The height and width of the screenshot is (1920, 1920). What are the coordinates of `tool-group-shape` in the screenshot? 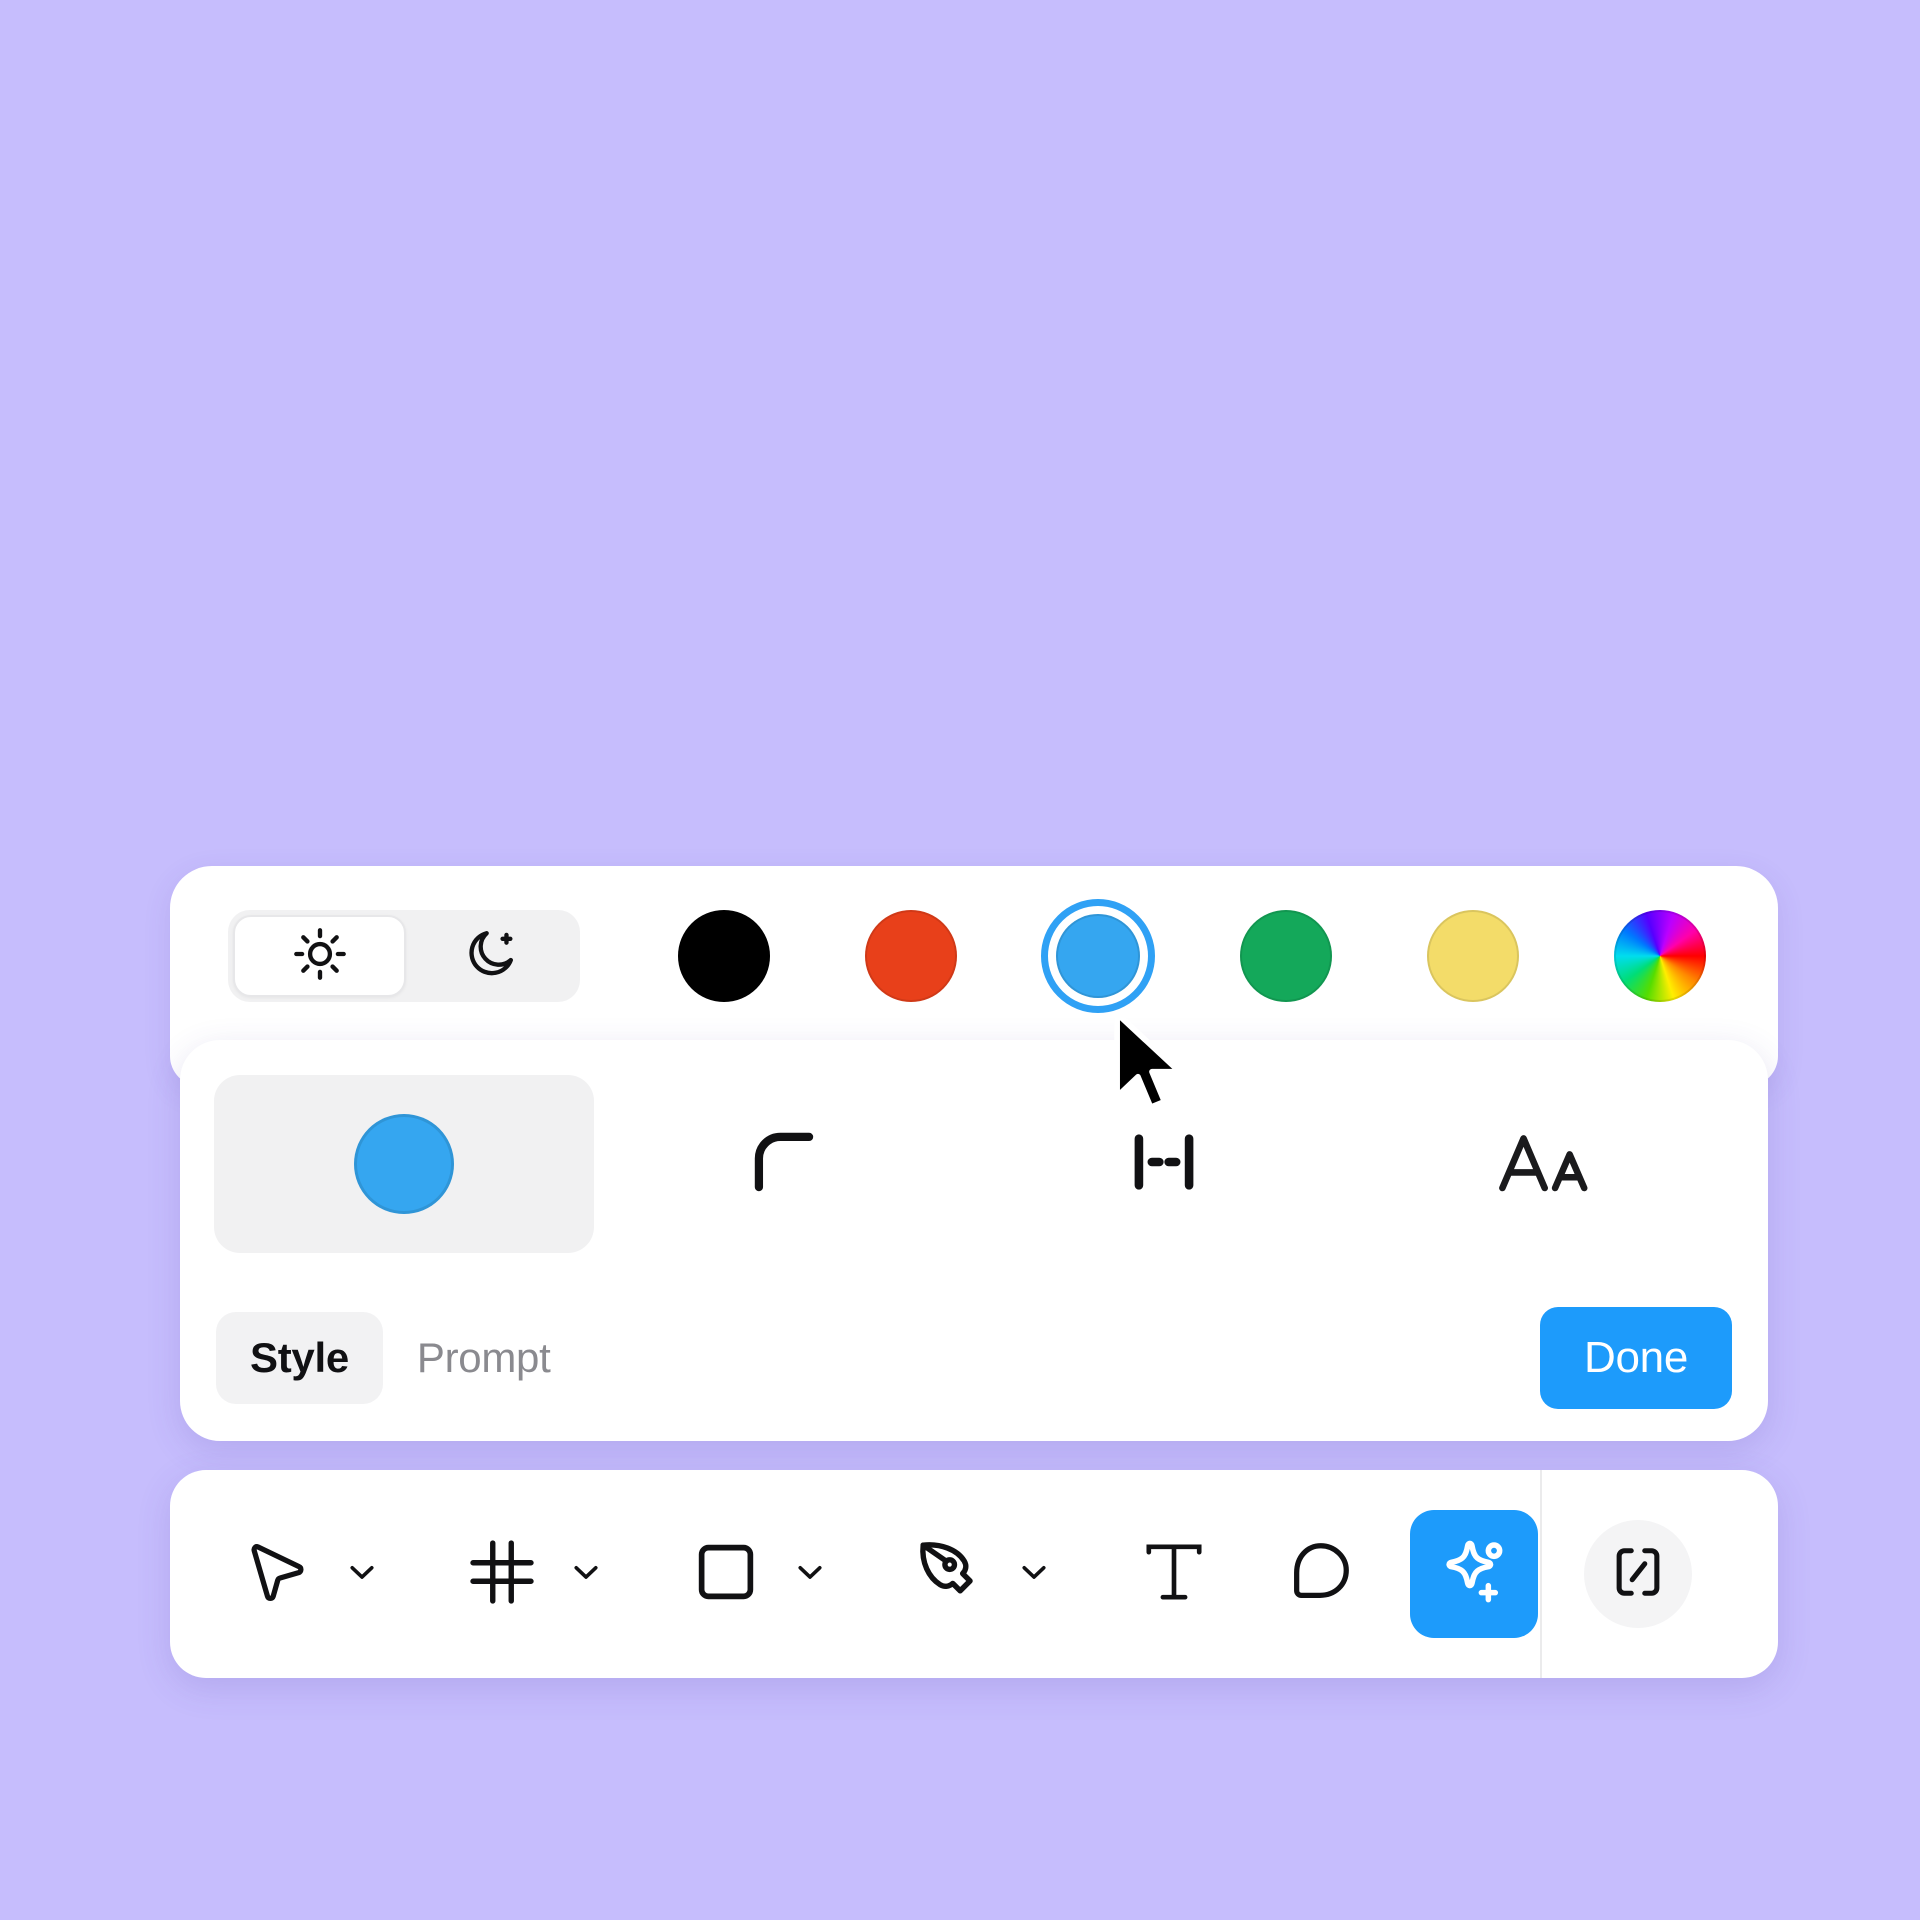 It's located at (754, 1574).